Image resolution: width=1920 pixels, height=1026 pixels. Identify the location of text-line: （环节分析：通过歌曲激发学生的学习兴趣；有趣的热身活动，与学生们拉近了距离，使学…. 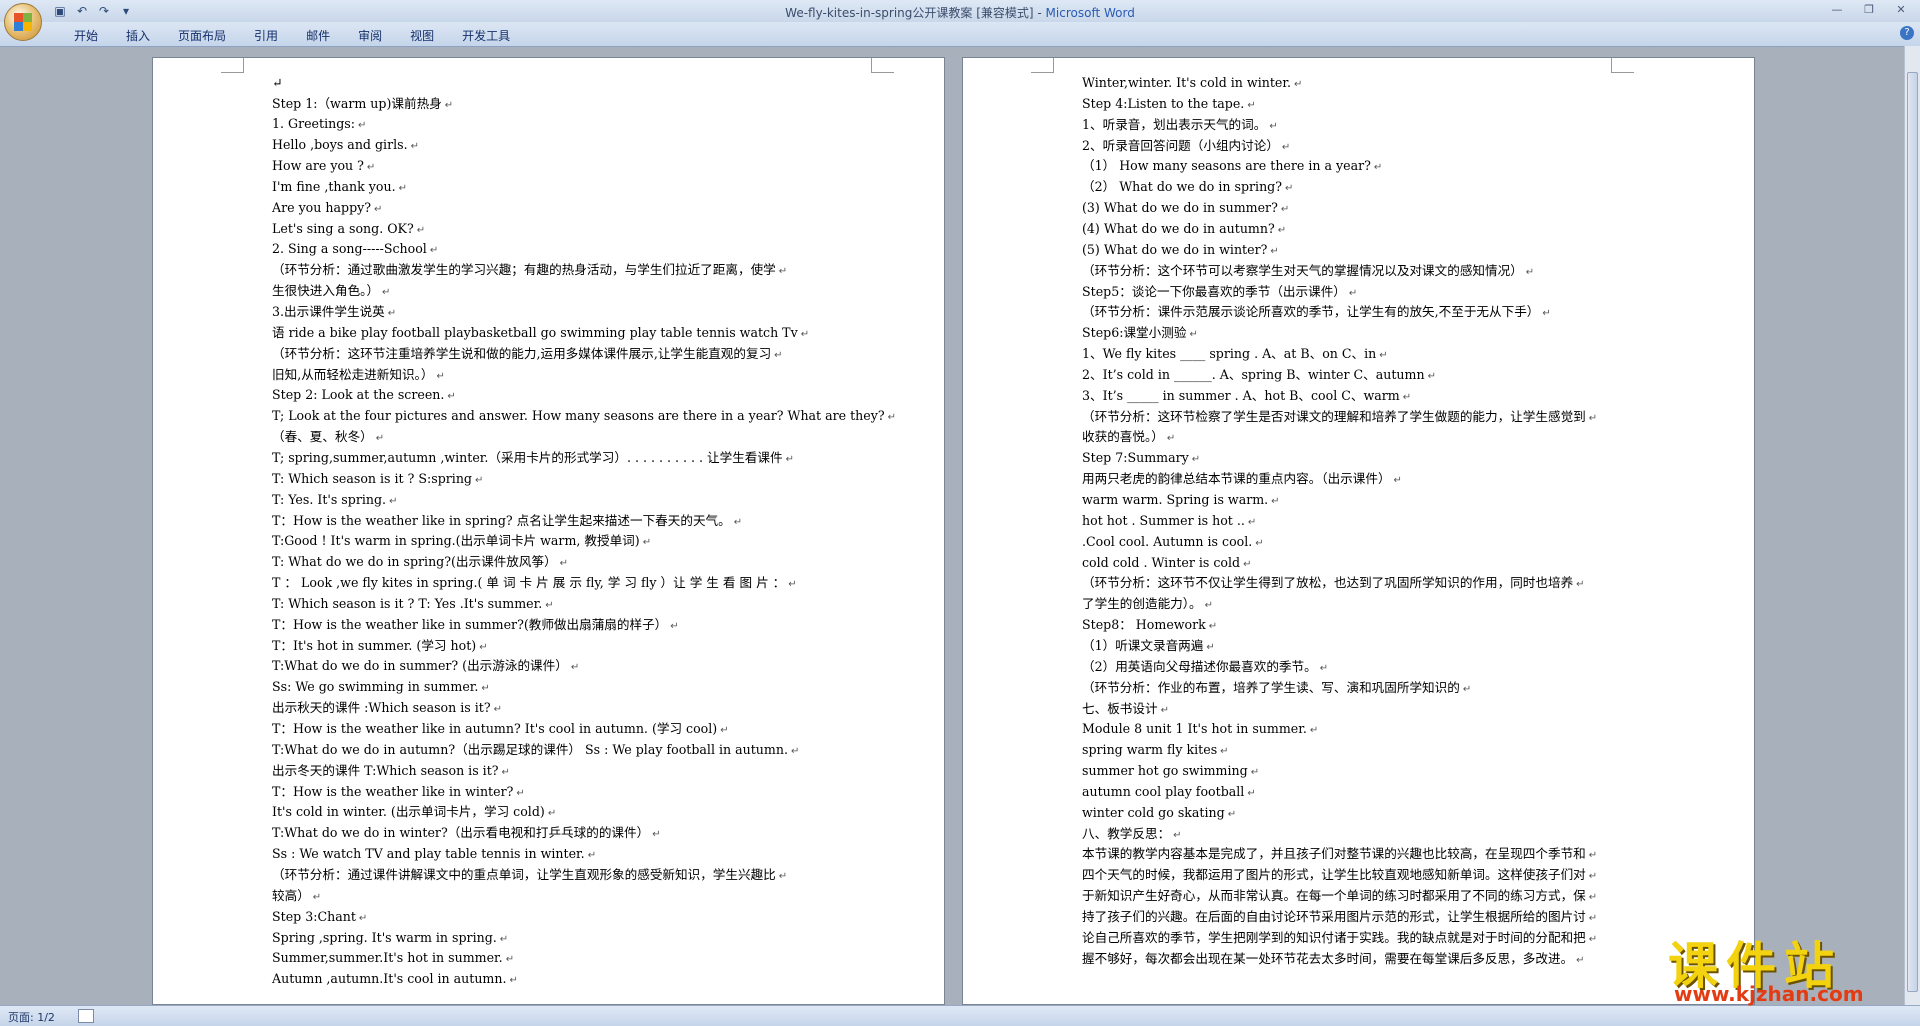
(529, 271).